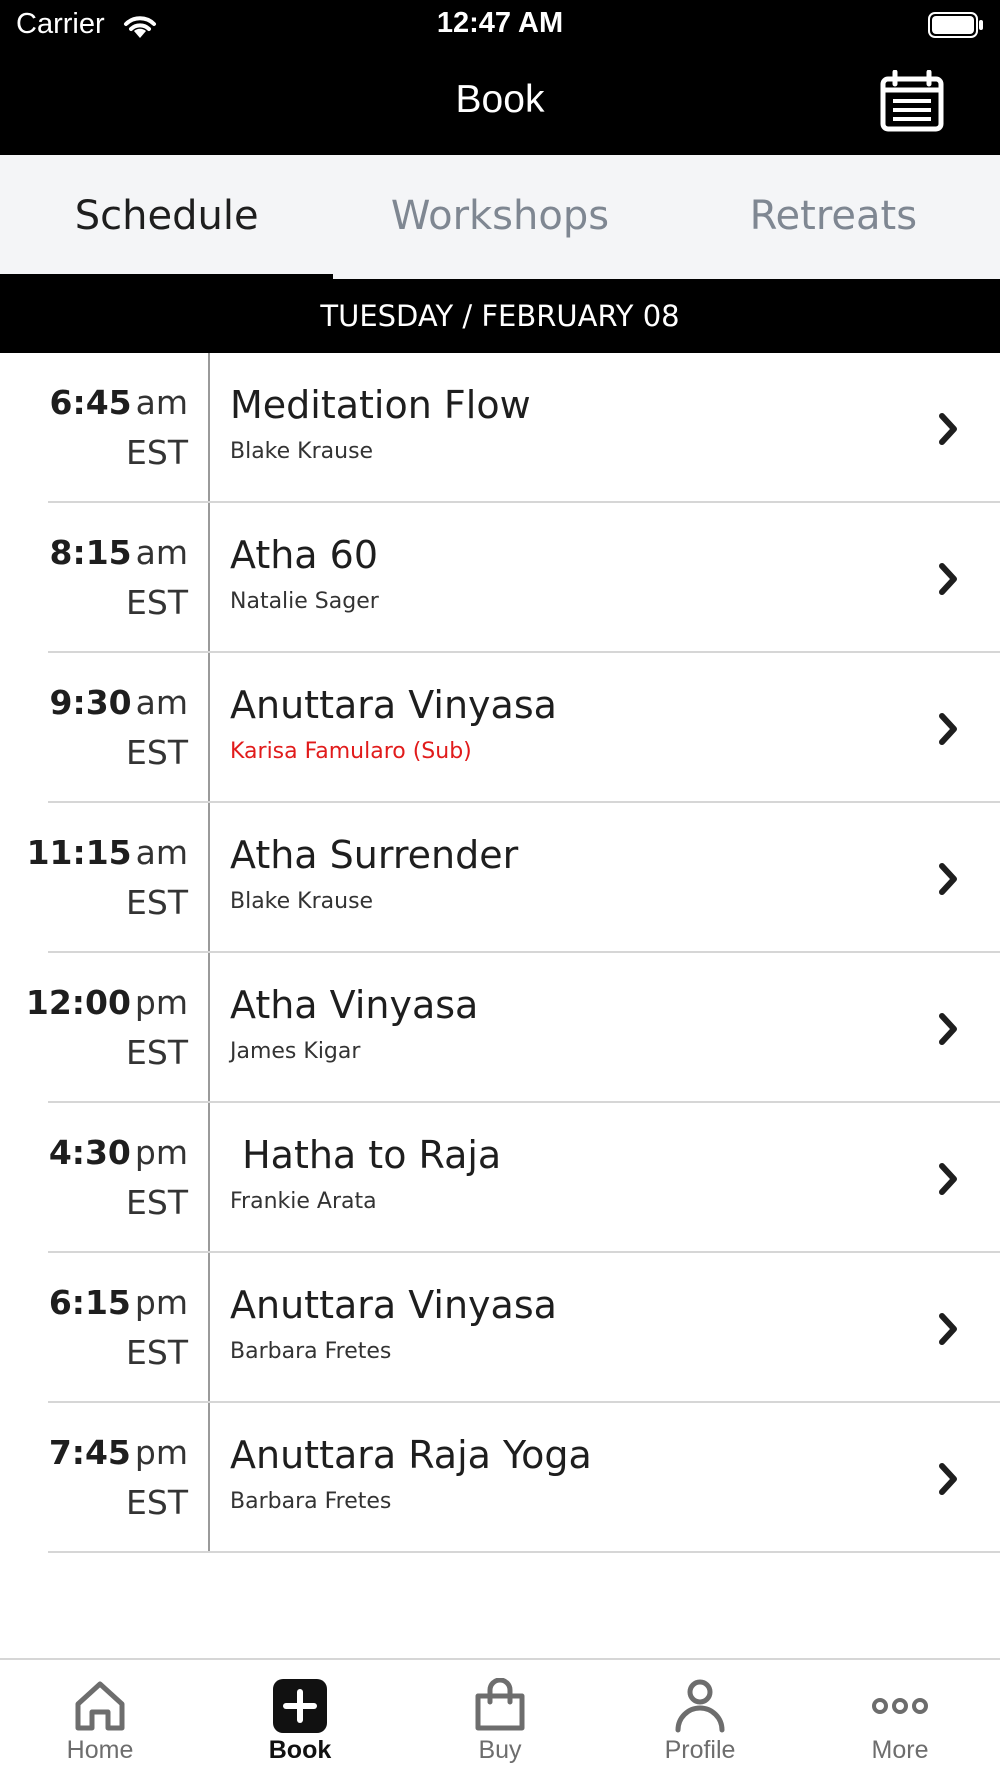 The width and height of the screenshot is (1000, 1778). I want to click on tab-schedule: Schedule, so click(167, 217).